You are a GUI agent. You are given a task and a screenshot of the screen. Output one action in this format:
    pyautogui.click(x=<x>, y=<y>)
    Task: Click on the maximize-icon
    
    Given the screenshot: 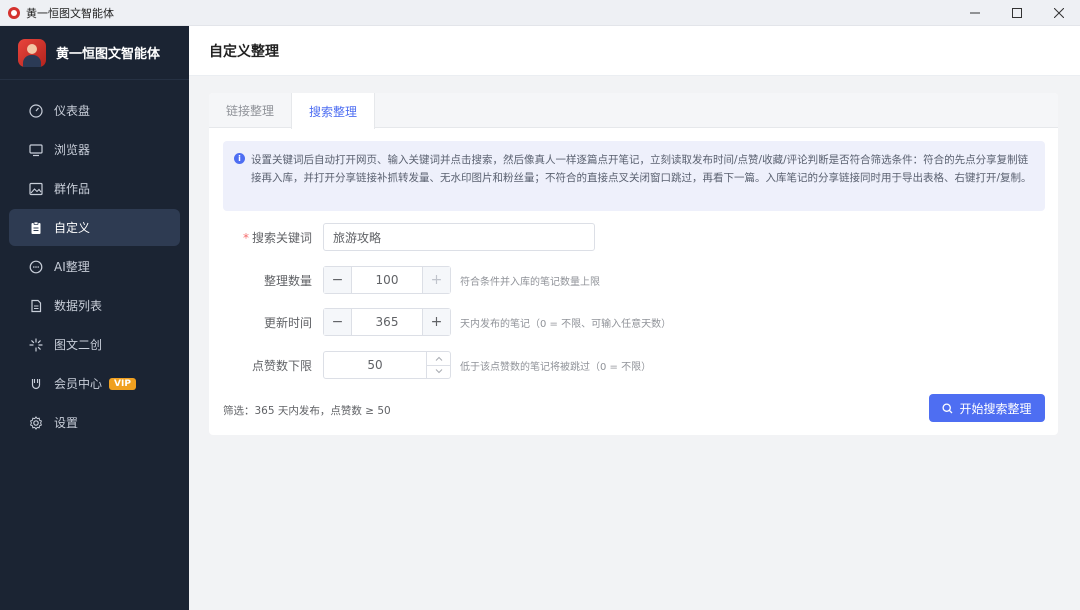 What is the action you would take?
    pyautogui.click(x=1017, y=13)
    